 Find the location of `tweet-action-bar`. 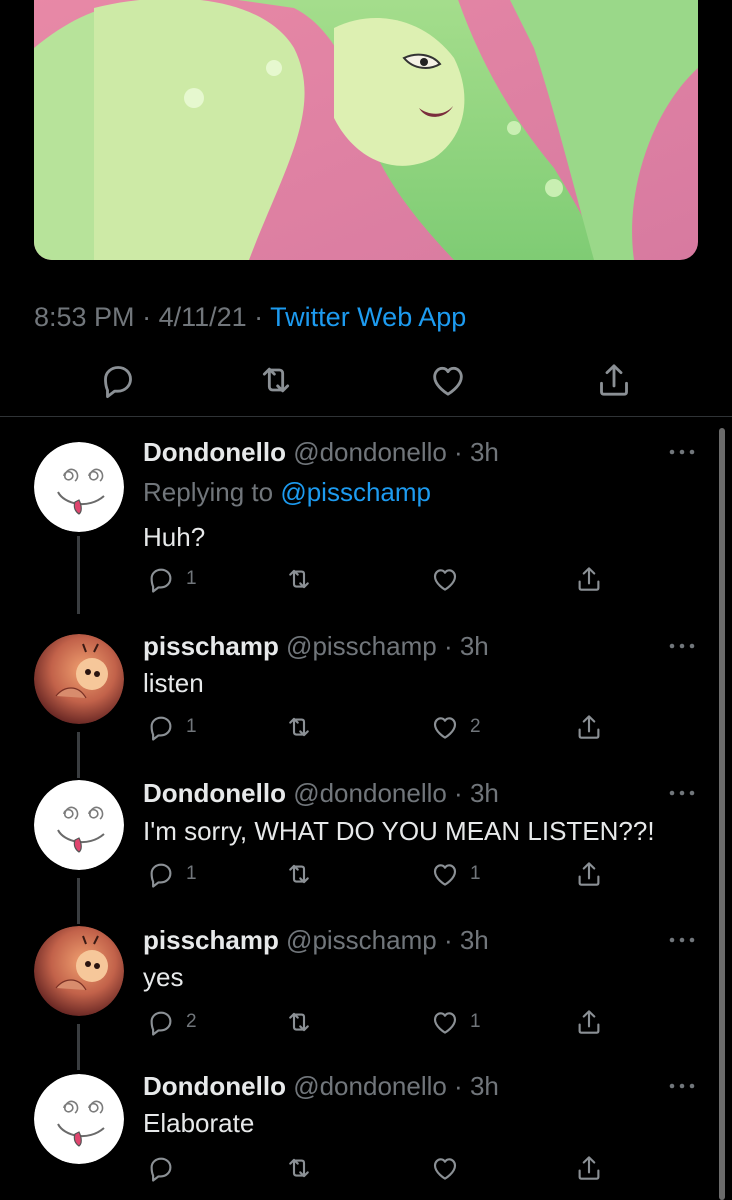

tweet-action-bar is located at coordinates (366, 380).